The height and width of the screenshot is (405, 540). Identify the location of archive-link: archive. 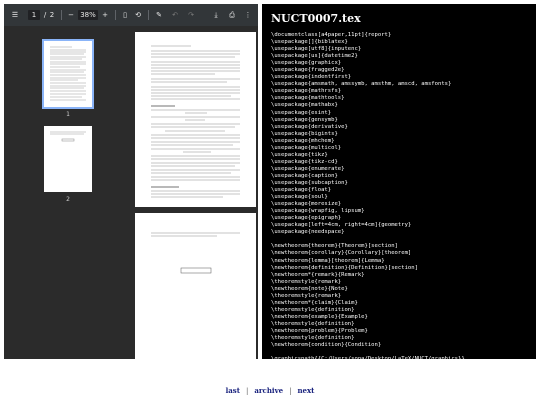
(268, 390).